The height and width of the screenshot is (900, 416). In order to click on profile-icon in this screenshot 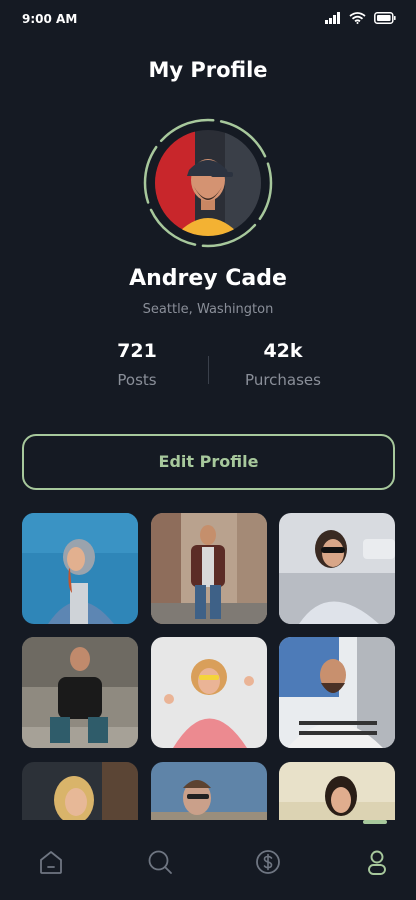, I will do `click(377, 862)`.